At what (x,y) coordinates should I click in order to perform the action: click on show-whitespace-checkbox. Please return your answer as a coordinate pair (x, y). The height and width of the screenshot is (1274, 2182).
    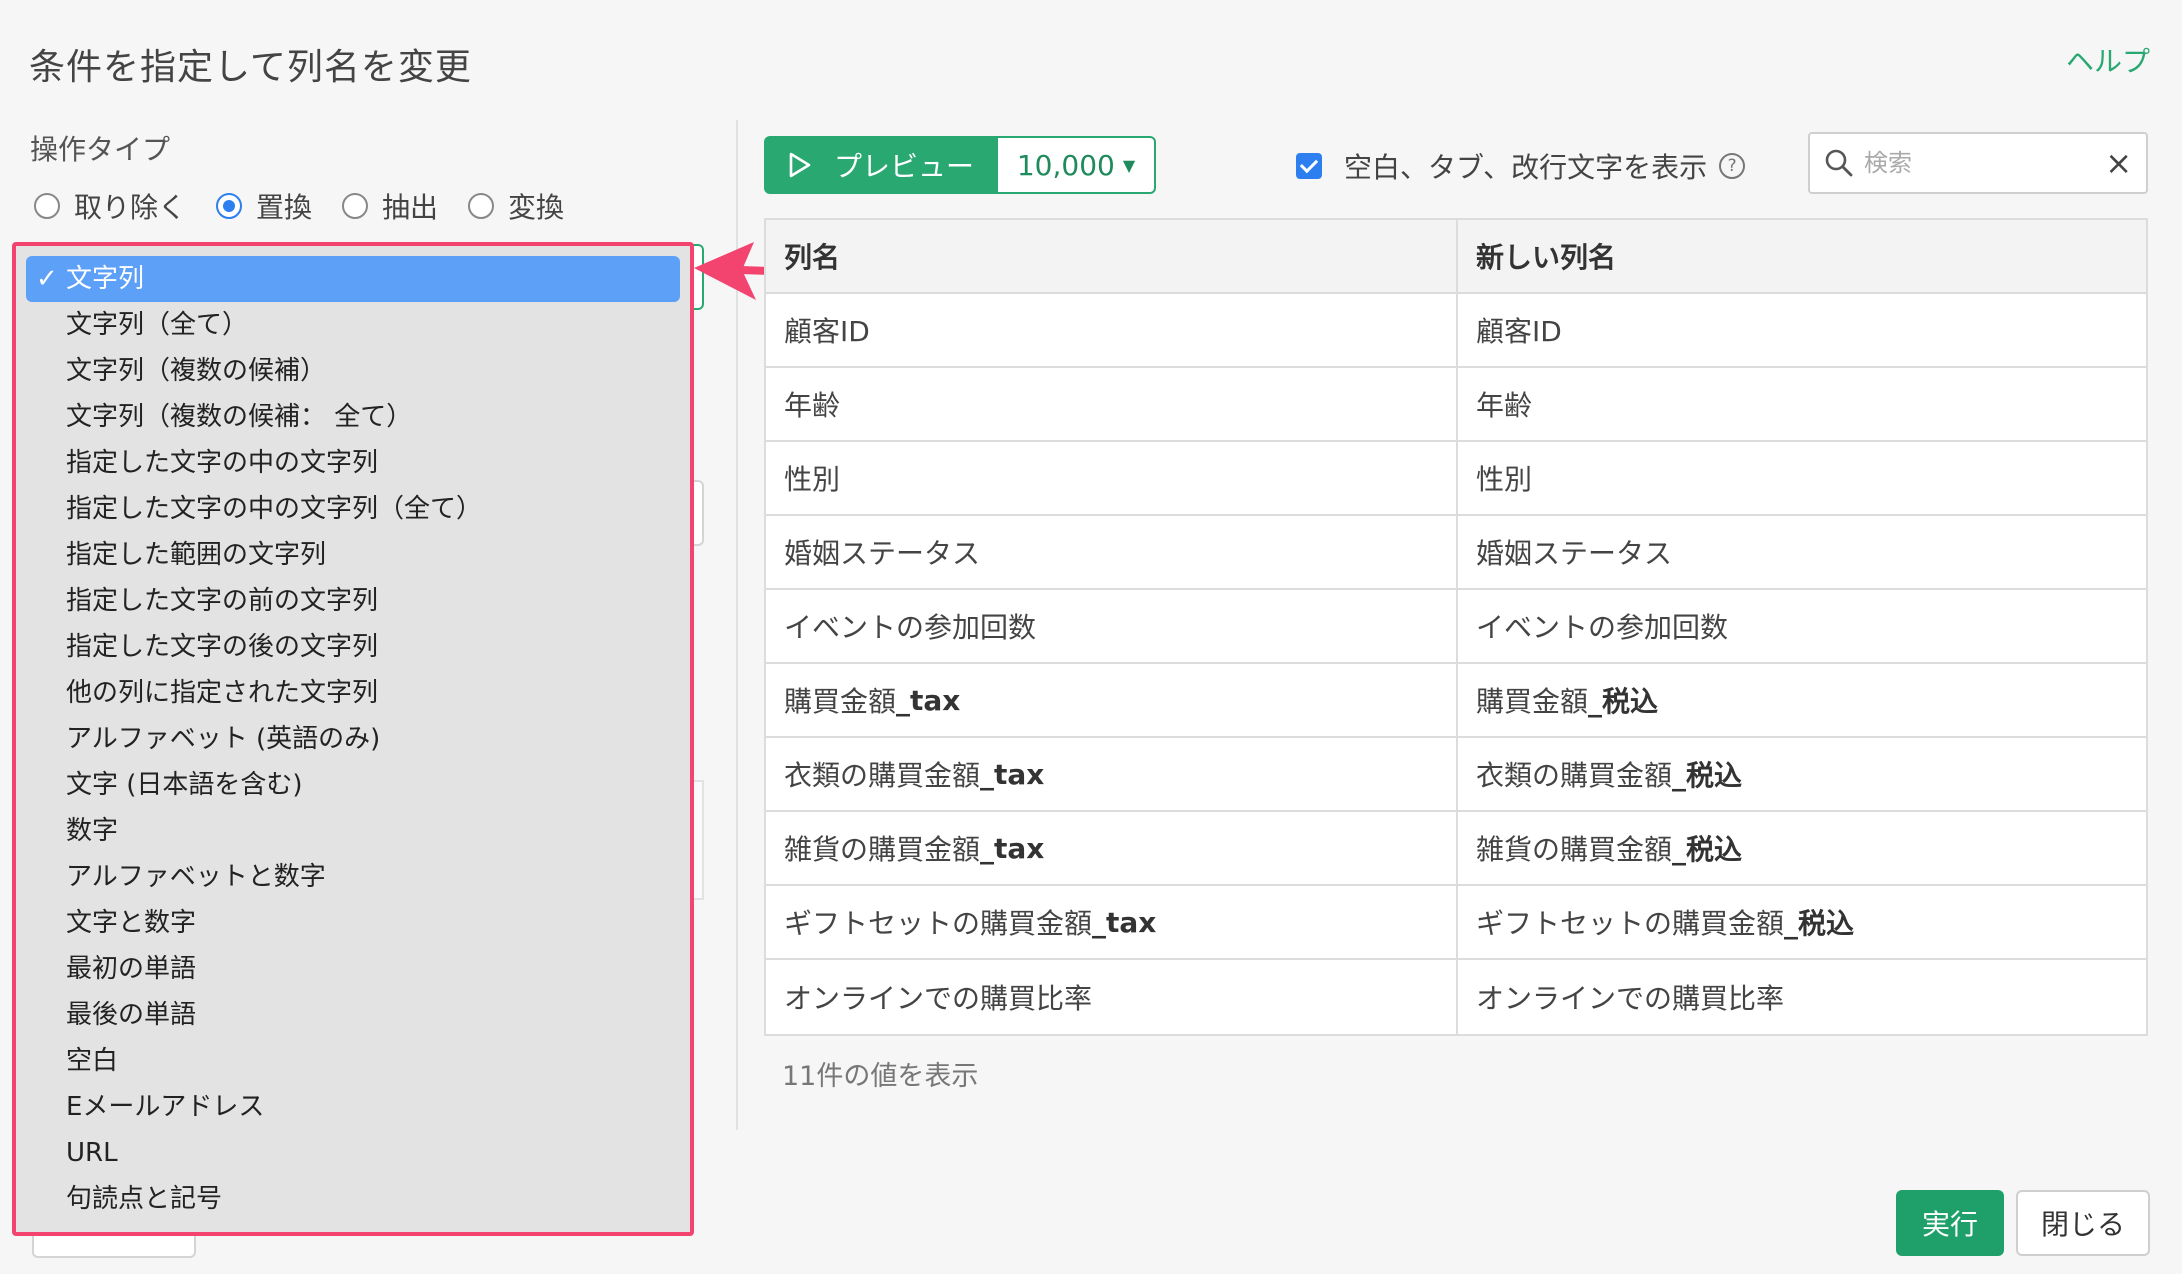
    Looking at the image, I should click on (1309, 166).